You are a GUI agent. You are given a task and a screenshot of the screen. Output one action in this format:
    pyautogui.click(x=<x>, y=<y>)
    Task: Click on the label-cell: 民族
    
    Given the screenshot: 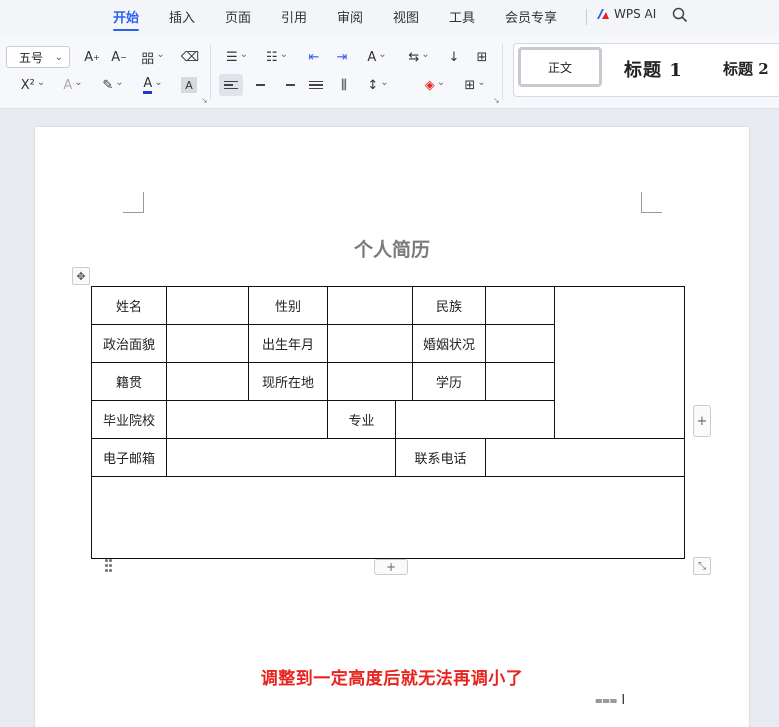 What is the action you would take?
    pyautogui.click(x=449, y=305)
    